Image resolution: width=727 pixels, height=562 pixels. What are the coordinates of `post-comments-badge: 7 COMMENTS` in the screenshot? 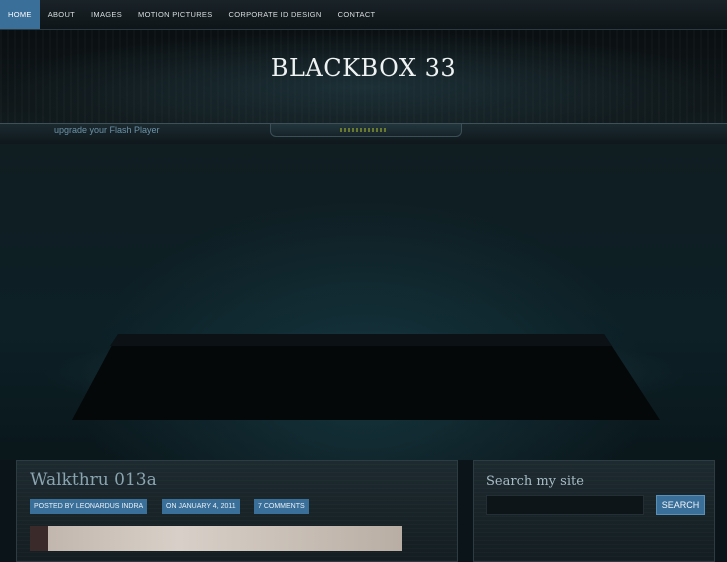 It's located at (281, 506).